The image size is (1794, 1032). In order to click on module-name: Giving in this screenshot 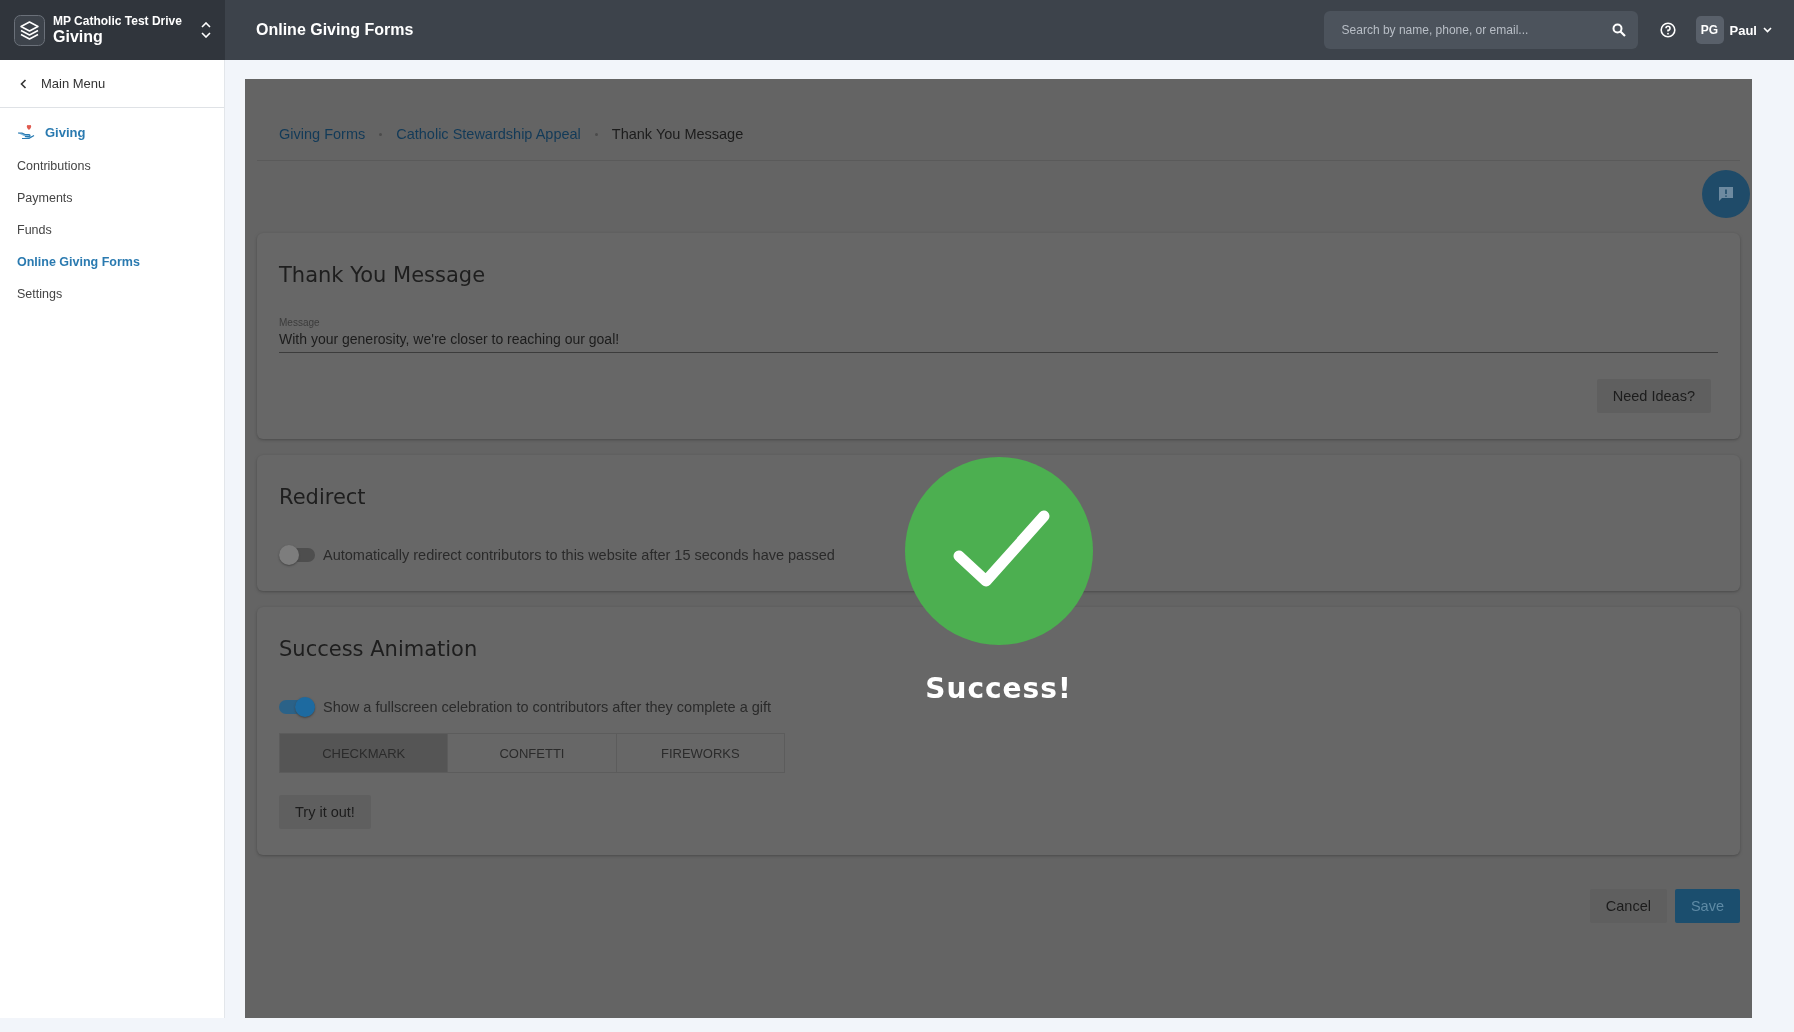, I will do `click(78, 37)`.